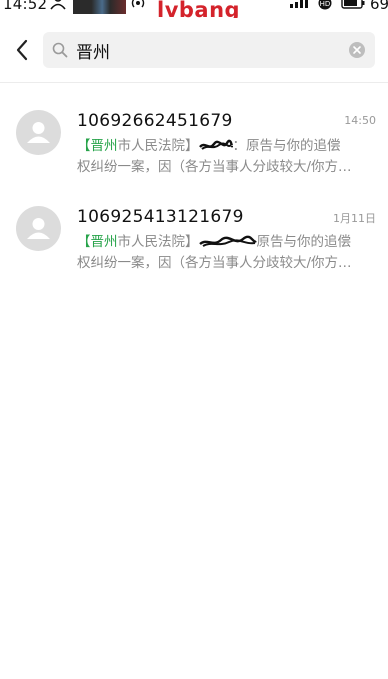  I want to click on preview-line-1: 【晋州市人民法院】 ：原告与你的追偿, so click(225, 146).